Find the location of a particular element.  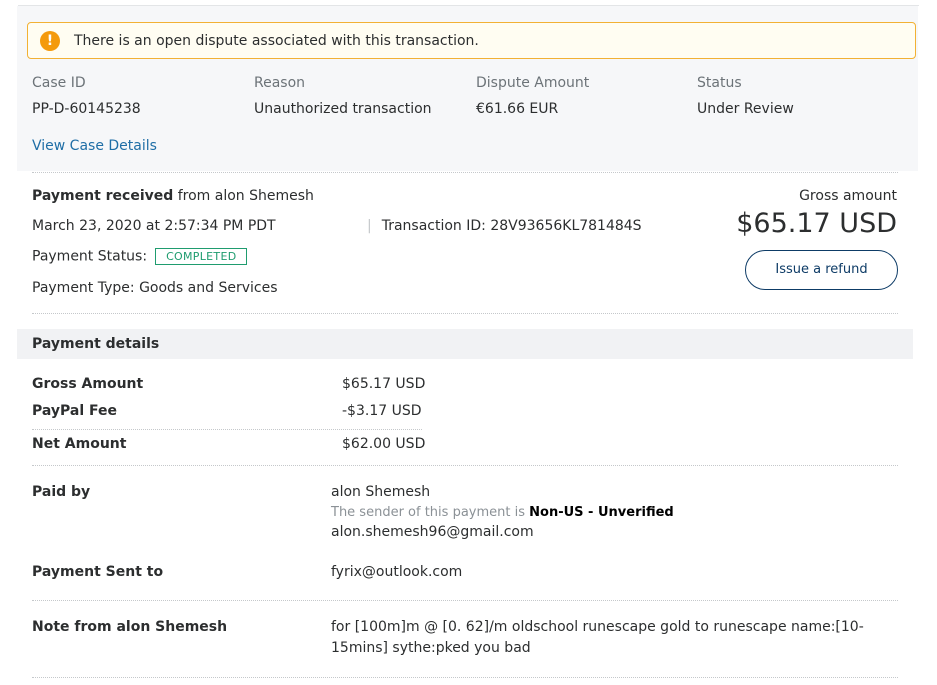

status-column: Status Under Review is located at coordinates (745, 96).